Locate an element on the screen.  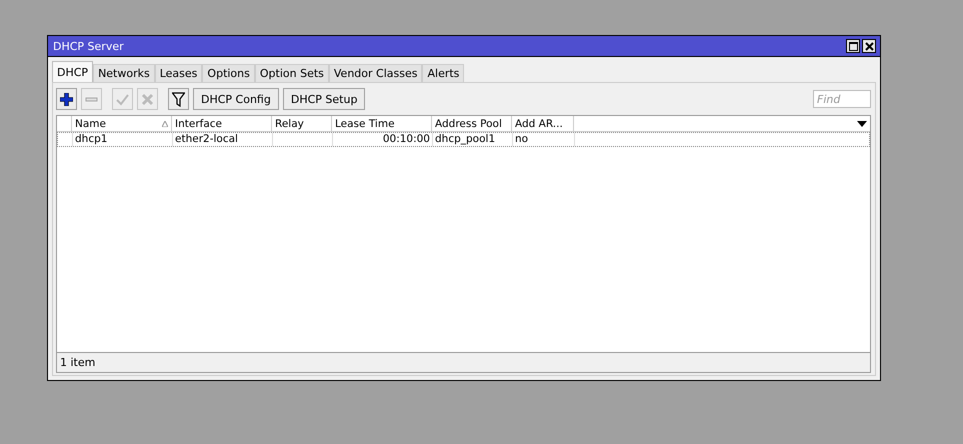
table-cell: dhcp1 is located at coordinates (91, 139).